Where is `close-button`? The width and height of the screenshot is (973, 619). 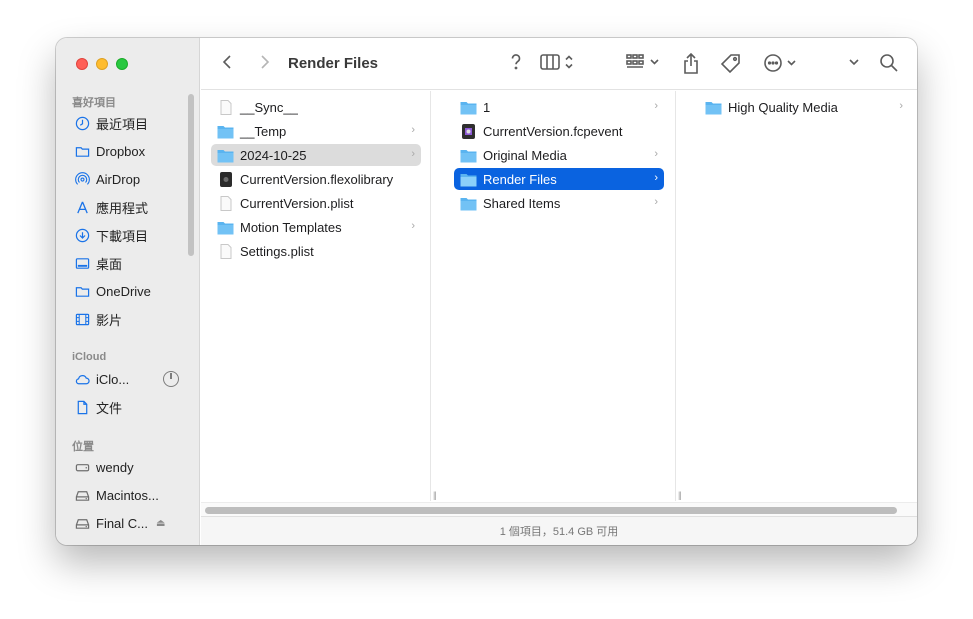
close-button is located at coordinates (82, 64).